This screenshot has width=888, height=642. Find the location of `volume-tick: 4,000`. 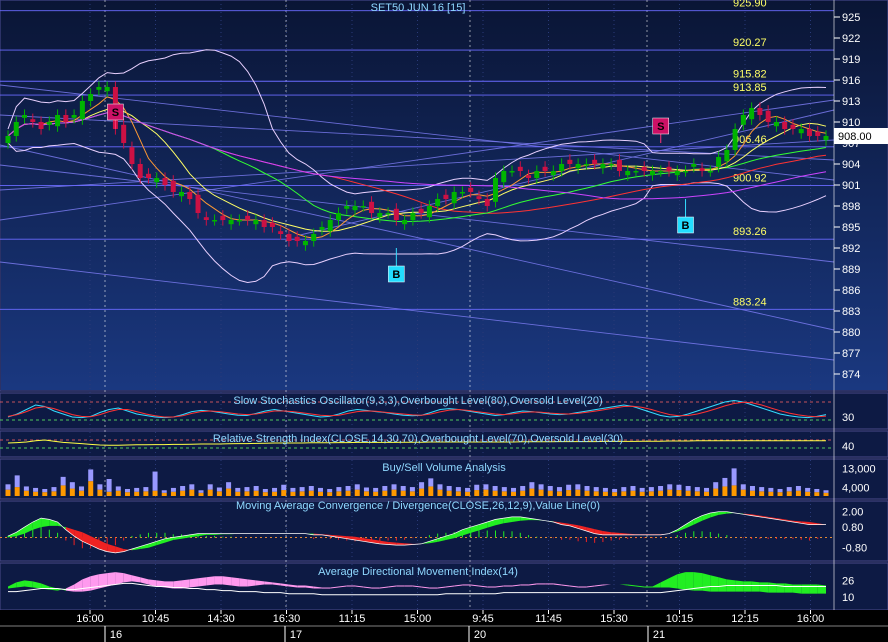

volume-tick: 4,000 is located at coordinates (856, 489).